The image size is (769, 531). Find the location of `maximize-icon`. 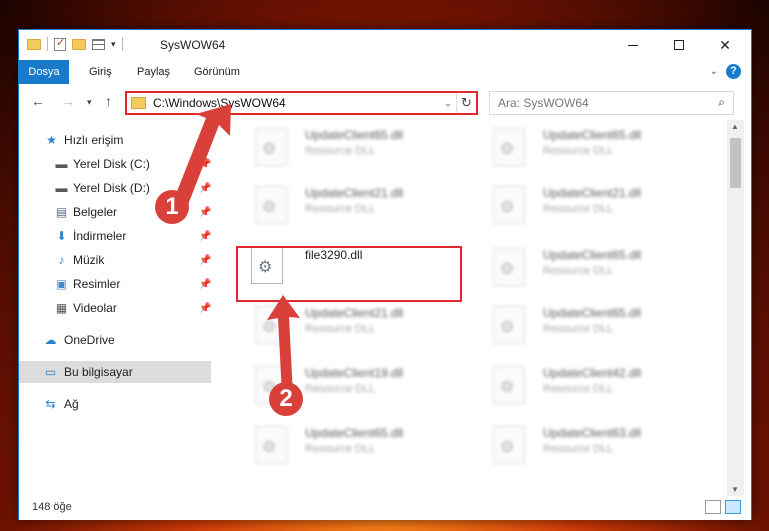

maximize-icon is located at coordinates (679, 45).